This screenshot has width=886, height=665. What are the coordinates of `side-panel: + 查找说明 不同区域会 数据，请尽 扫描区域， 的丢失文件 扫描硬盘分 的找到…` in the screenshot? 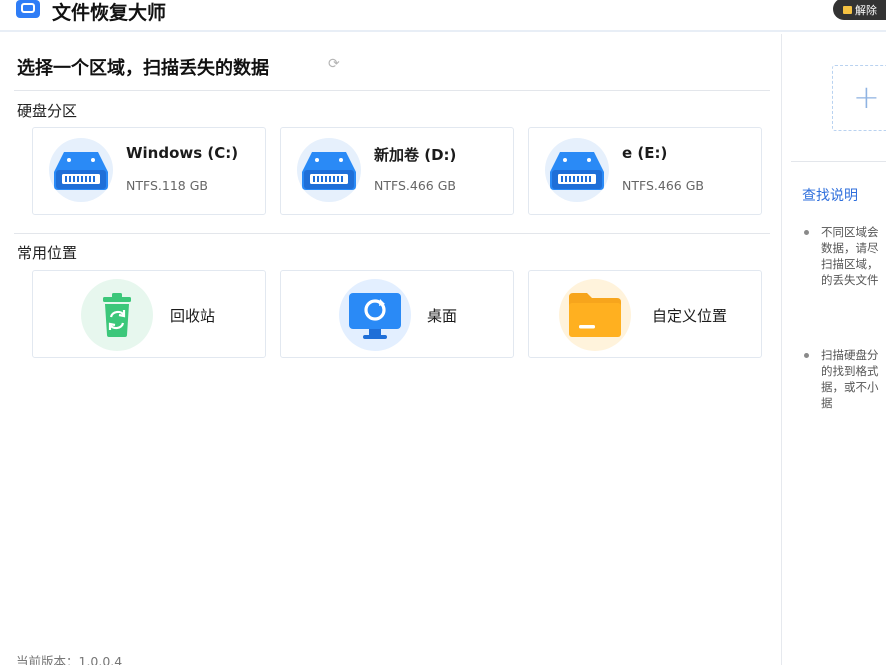 It's located at (834, 349).